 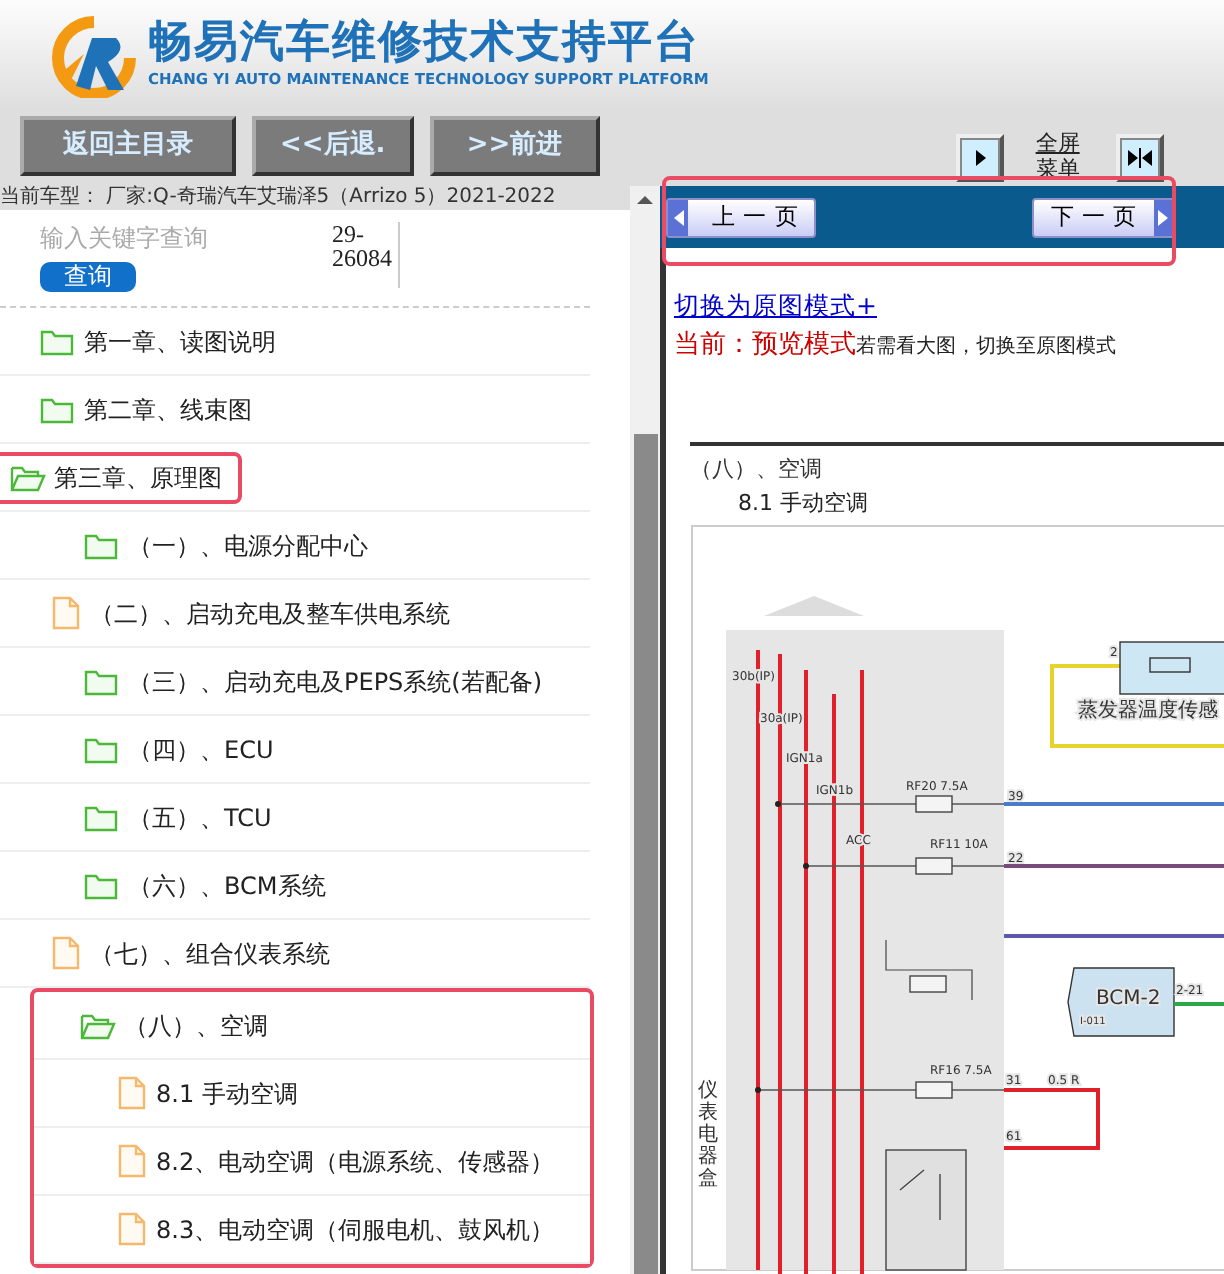 I want to click on result-count: 29-26084, so click(x=366, y=255).